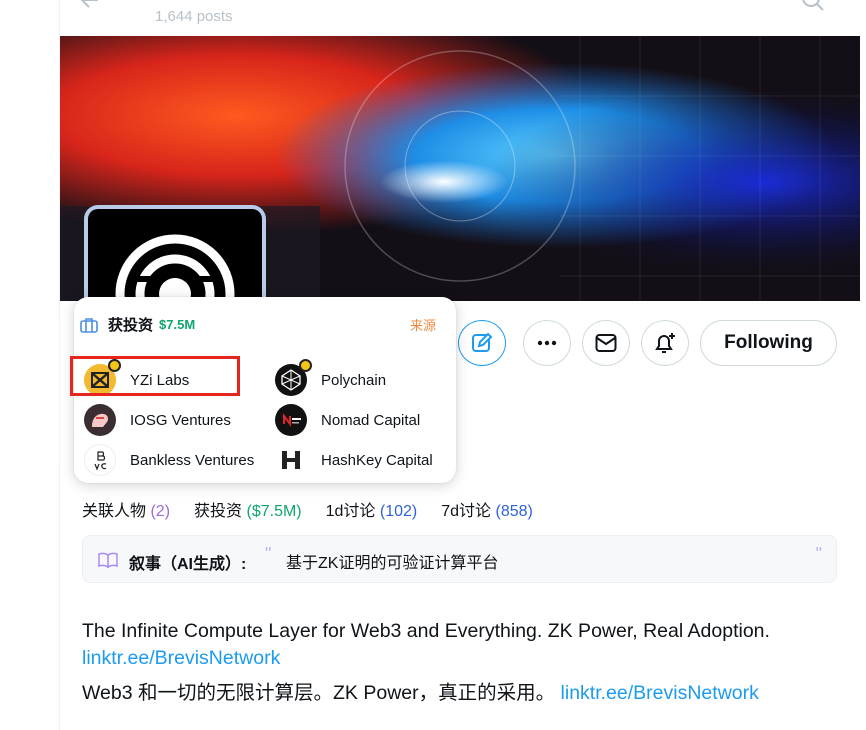 The height and width of the screenshot is (730, 866). Describe the element at coordinates (100, 460) in the screenshot. I see `bankless-logo-icon` at that location.